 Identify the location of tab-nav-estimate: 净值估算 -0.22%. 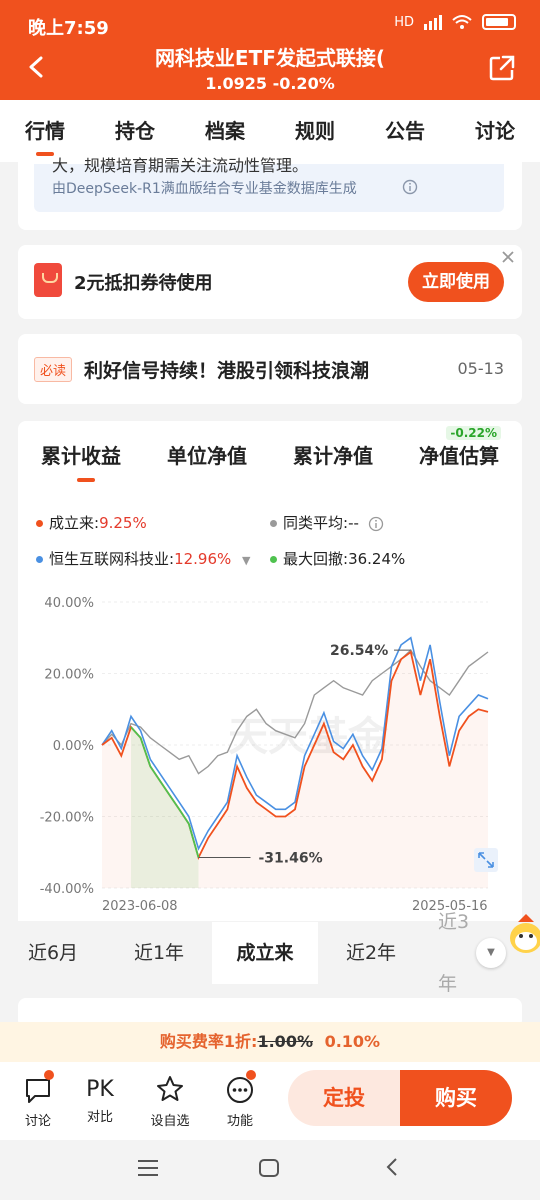
(460, 447).